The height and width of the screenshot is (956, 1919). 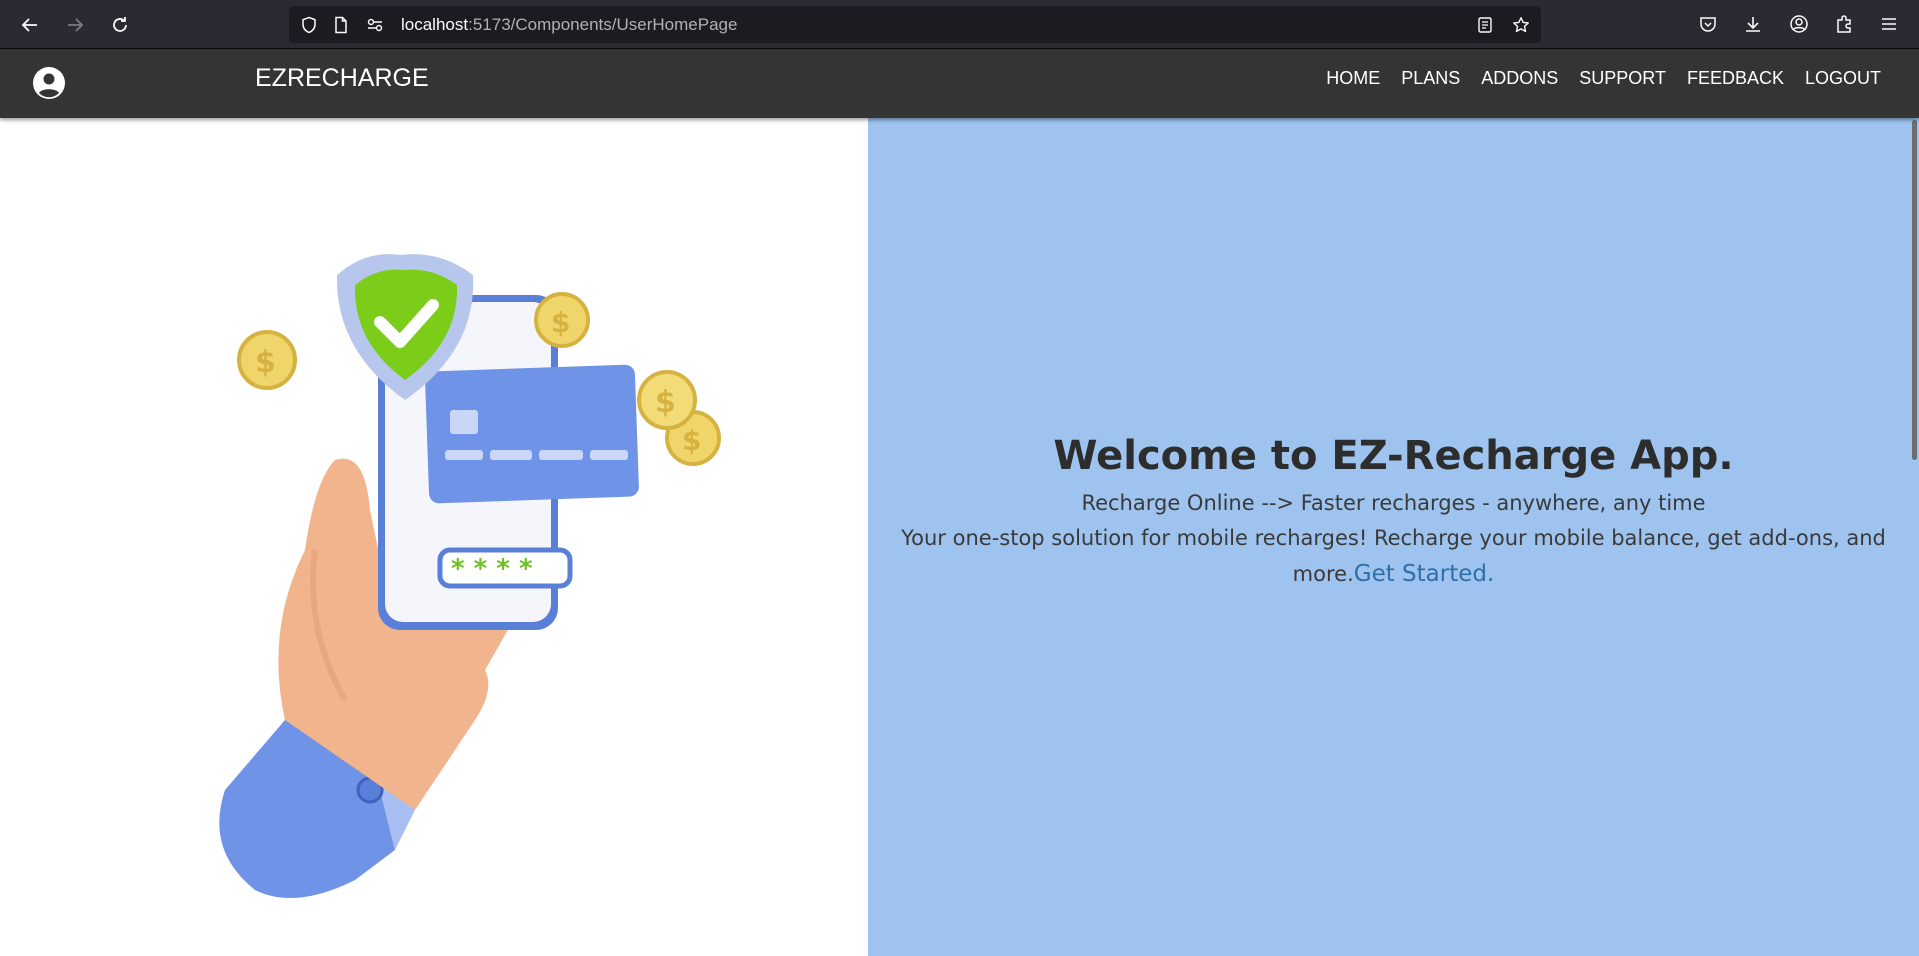 What do you see at coordinates (1424, 574) in the screenshot?
I see `get-started-link: Get Started.` at bounding box center [1424, 574].